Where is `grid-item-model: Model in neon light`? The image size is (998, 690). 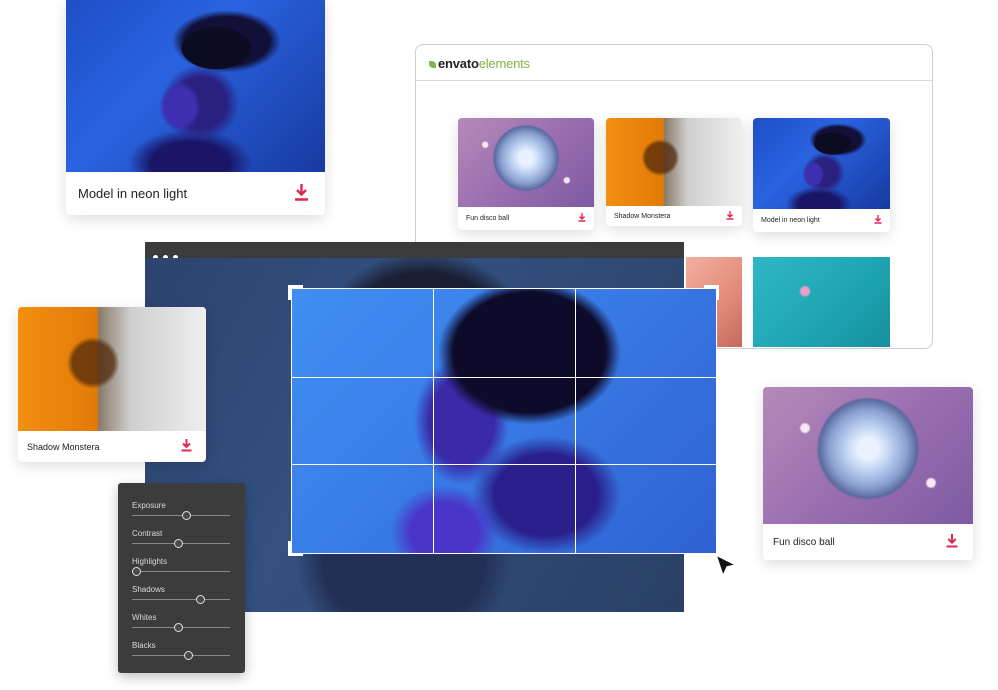 grid-item-model: Model in neon light is located at coordinates (821, 175).